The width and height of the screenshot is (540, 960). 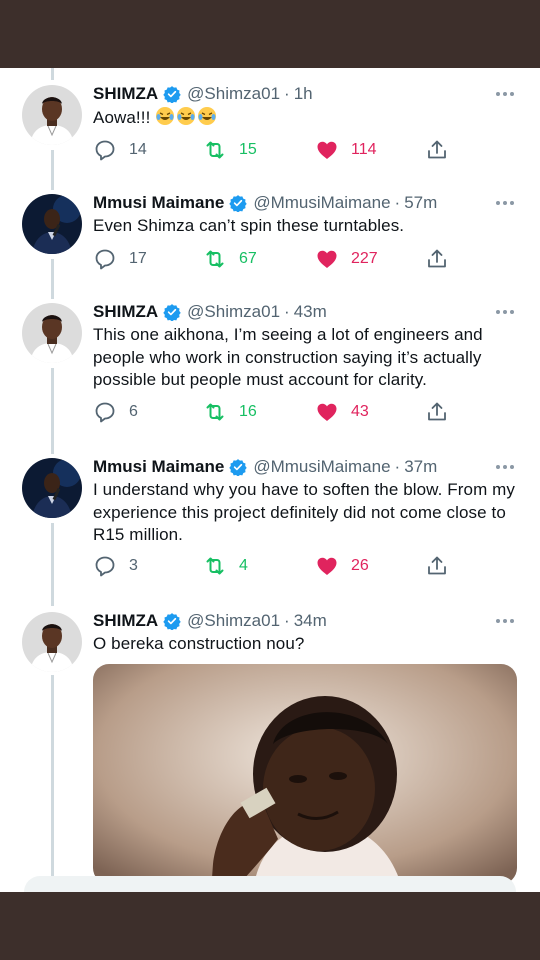 What do you see at coordinates (420, 467) in the screenshot?
I see `timestamp: 37m` at bounding box center [420, 467].